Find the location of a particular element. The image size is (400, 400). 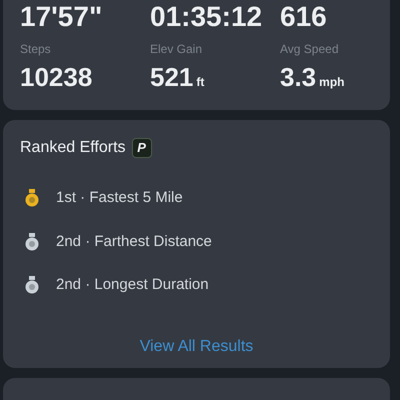

effort-text: 1st · Fastest 5 Mile is located at coordinates (119, 198).